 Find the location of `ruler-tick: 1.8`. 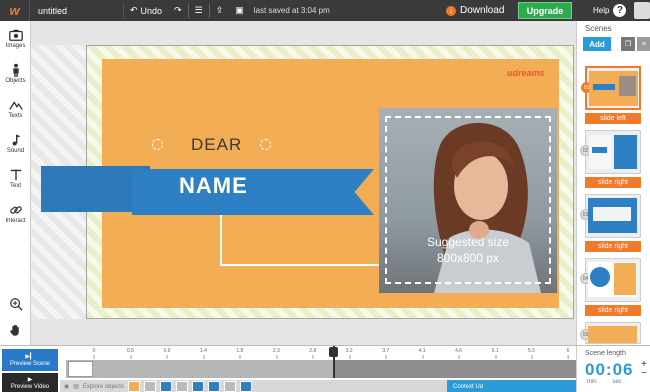

ruler-tick: 1.8 is located at coordinates (240, 353).